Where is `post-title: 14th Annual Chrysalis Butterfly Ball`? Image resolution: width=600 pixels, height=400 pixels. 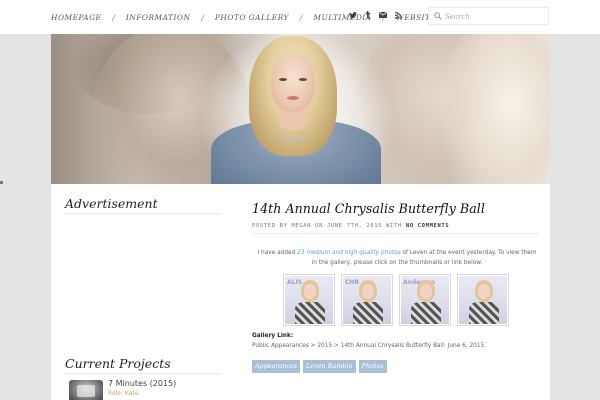 post-title: 14th Annual Chrysalis Butterfly Ball is located at coordinates (368, 208).